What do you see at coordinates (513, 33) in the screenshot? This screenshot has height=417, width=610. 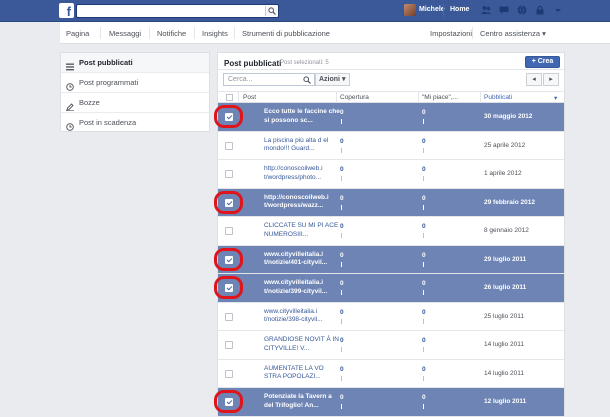 I see `help-center-menu: Centro assistenza ▾` at bounding box center [513, 33].